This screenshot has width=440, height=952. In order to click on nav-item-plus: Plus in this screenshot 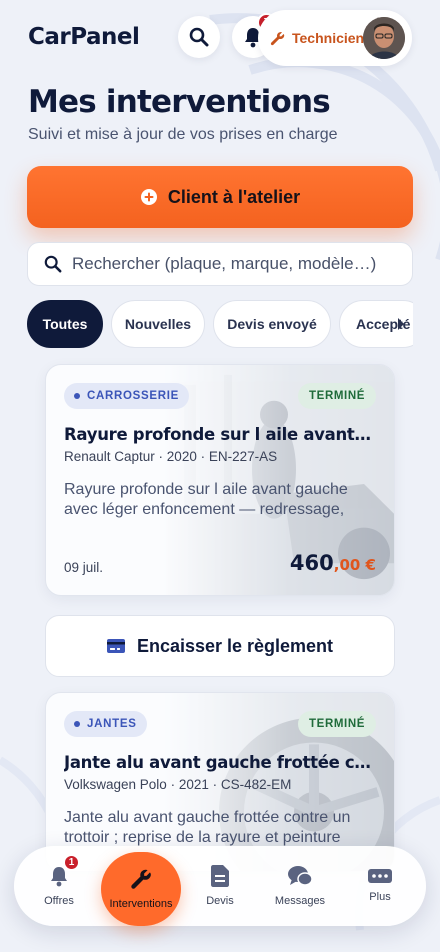, I will do `click(380, 886)`.